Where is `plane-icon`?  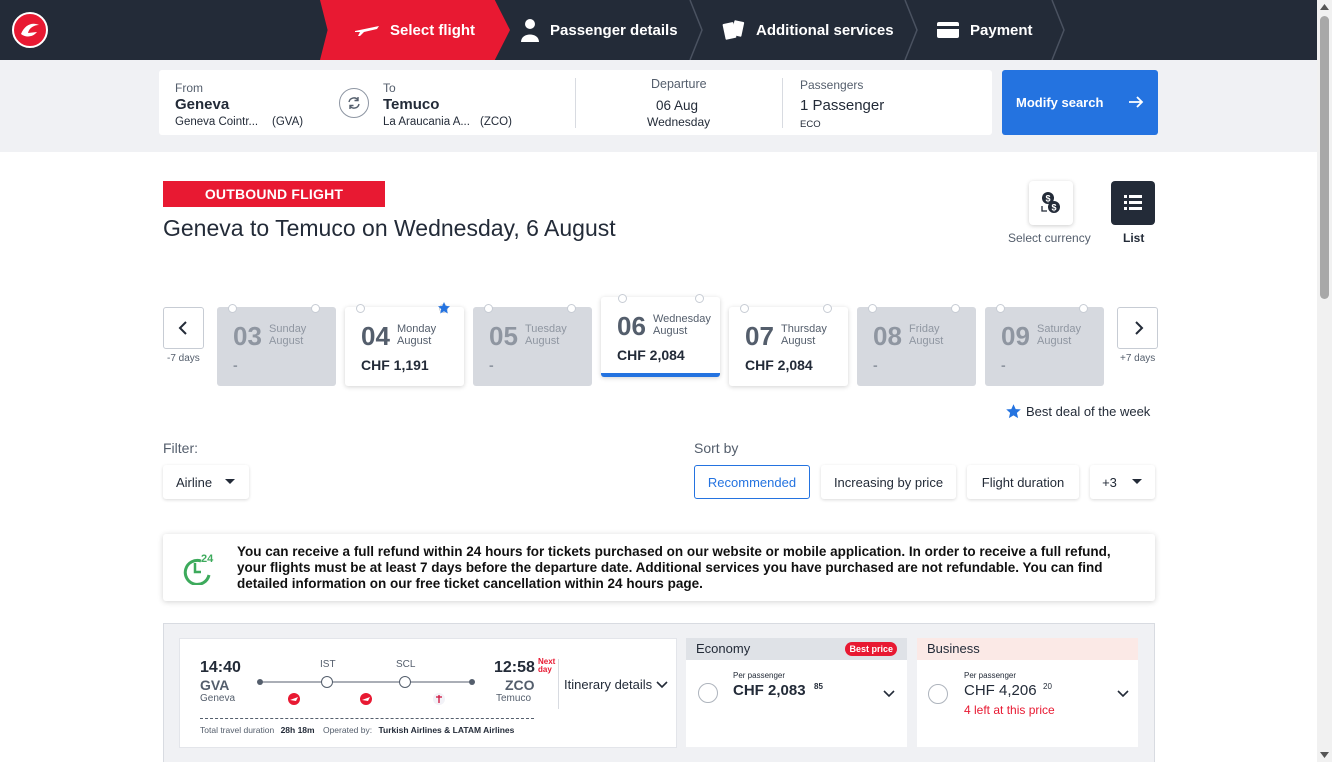
plane-icon is located at coordinates (367, 31).